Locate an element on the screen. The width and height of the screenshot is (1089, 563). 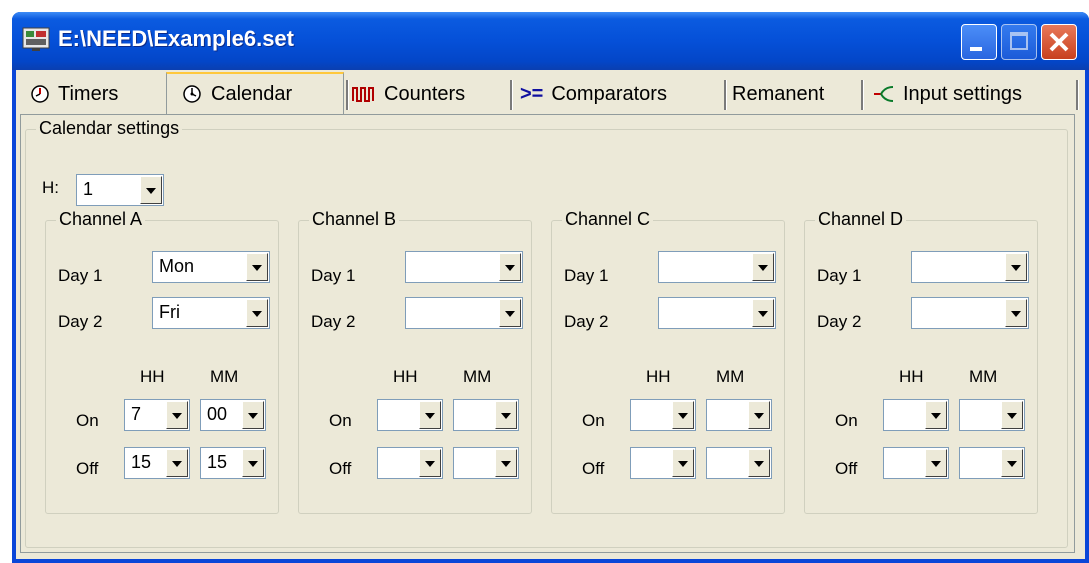
tab-input-settings: Input settings is located at coordinates (947, 94).